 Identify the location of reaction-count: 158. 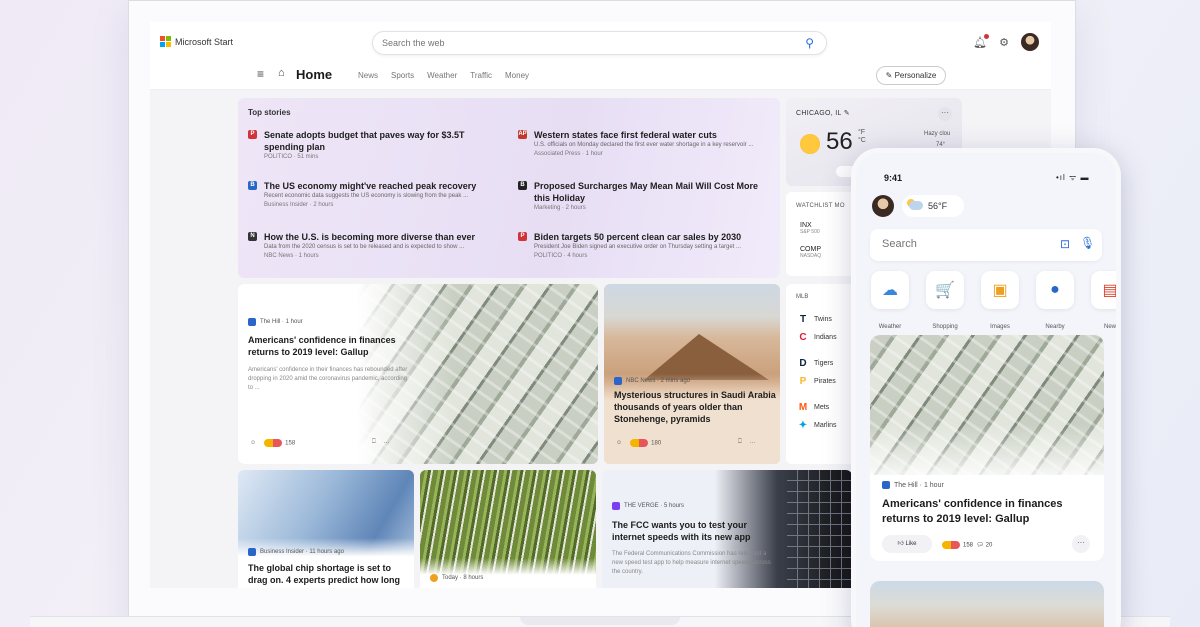
(279, 443).